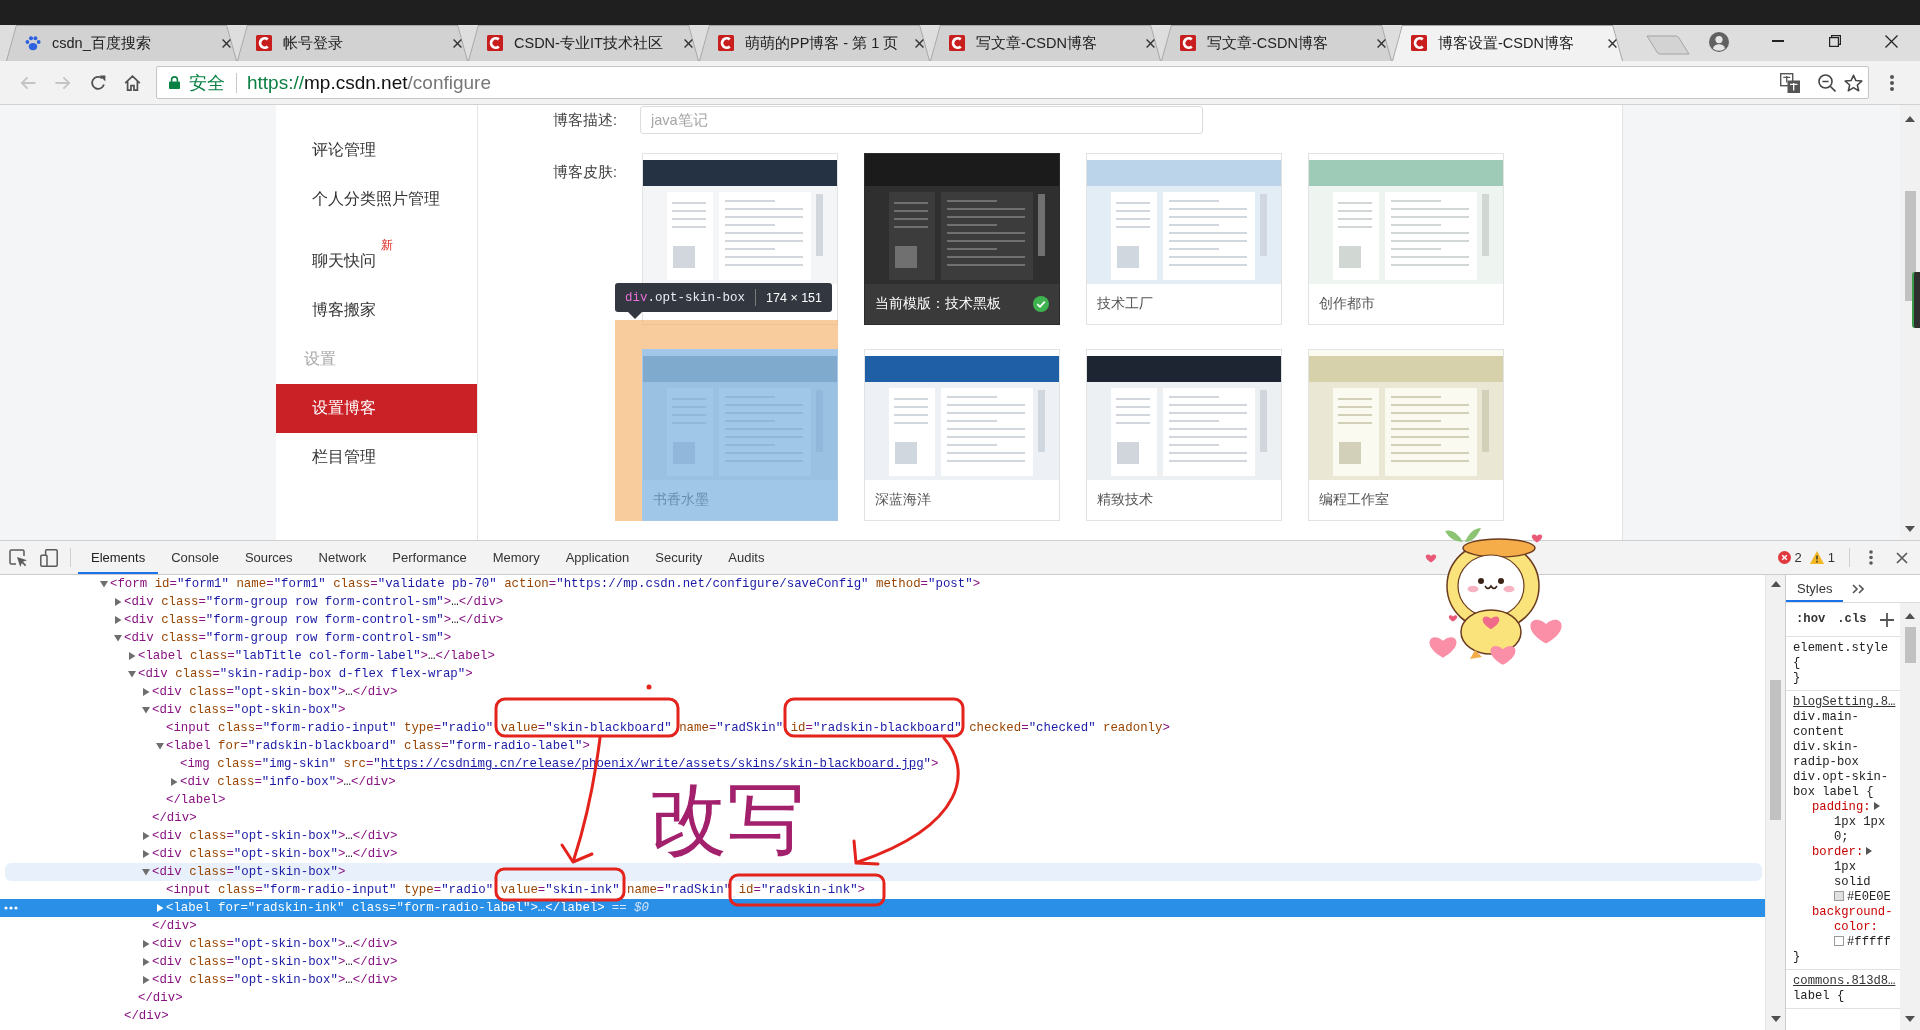  I want to click on home-icon, so click(132, 82).